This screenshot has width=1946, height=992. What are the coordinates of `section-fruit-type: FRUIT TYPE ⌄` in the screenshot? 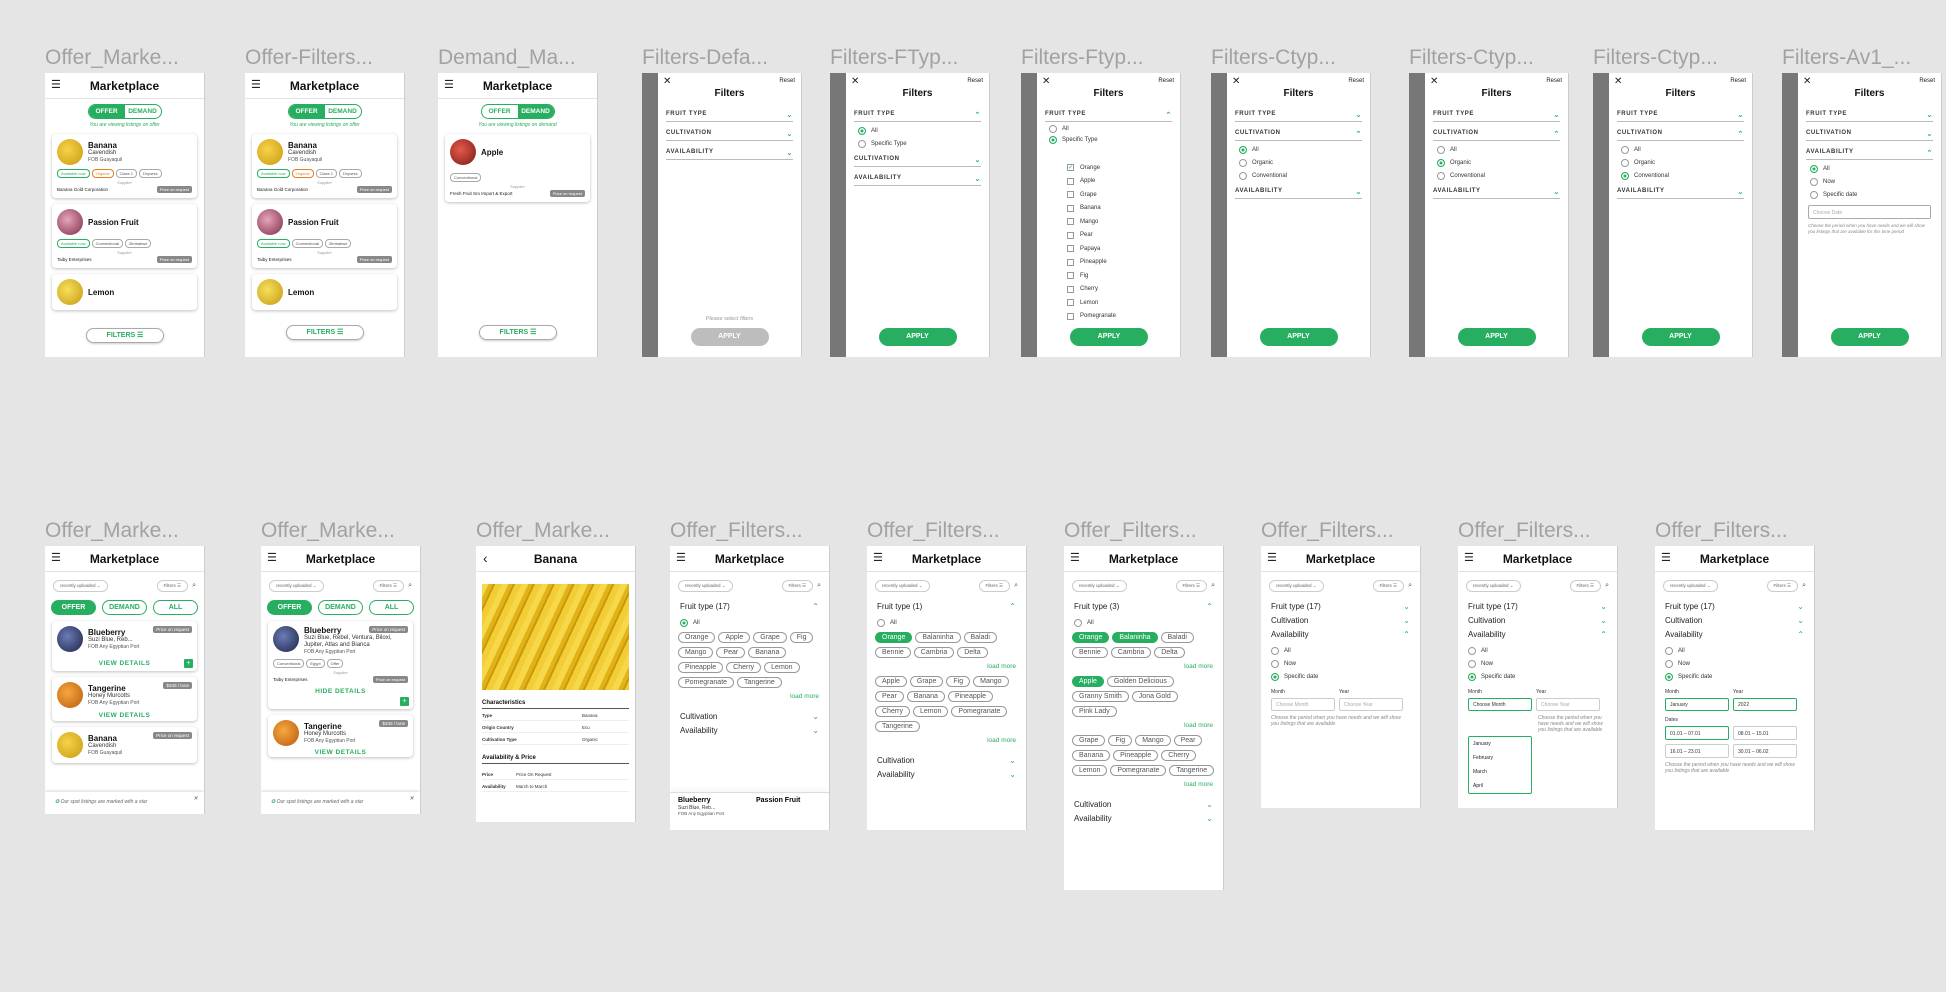 It's located at (1680, 116).